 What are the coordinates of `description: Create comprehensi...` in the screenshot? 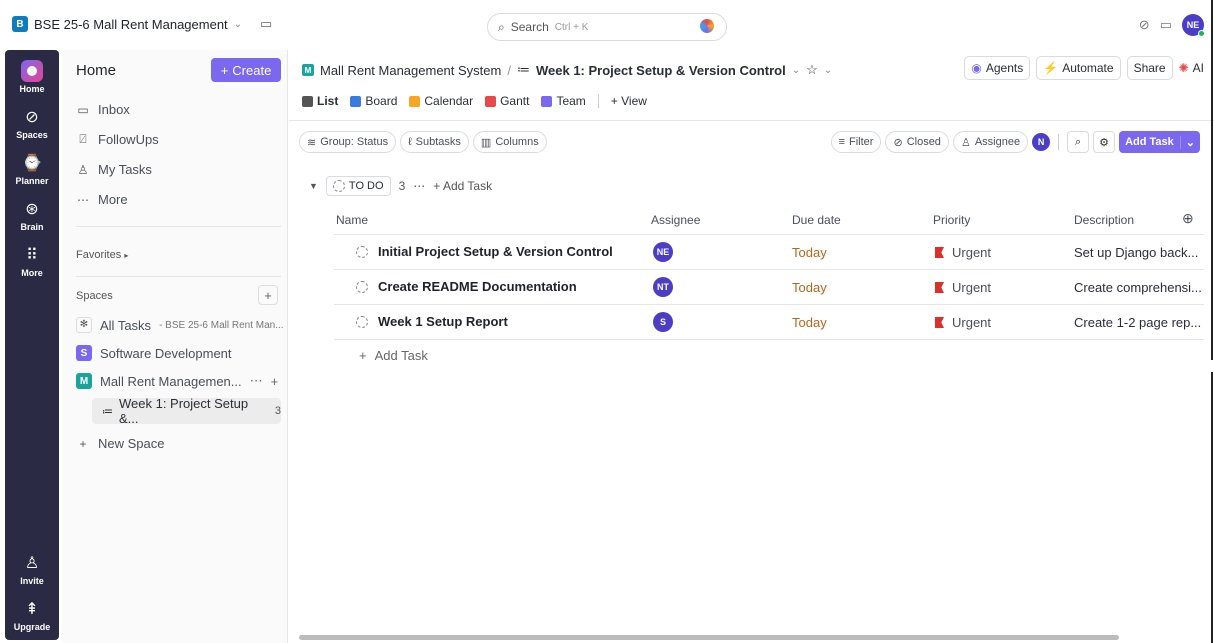 It's located at (1138, 287).